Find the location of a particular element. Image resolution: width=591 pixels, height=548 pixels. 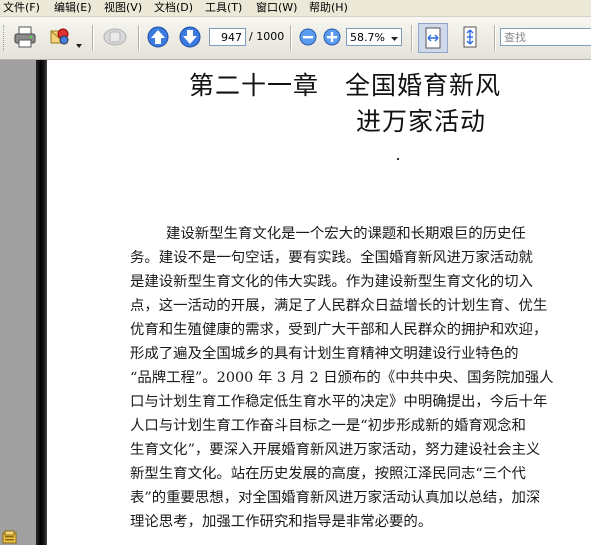

menu-view: 视图(V) is located at coordinates (123, 8).